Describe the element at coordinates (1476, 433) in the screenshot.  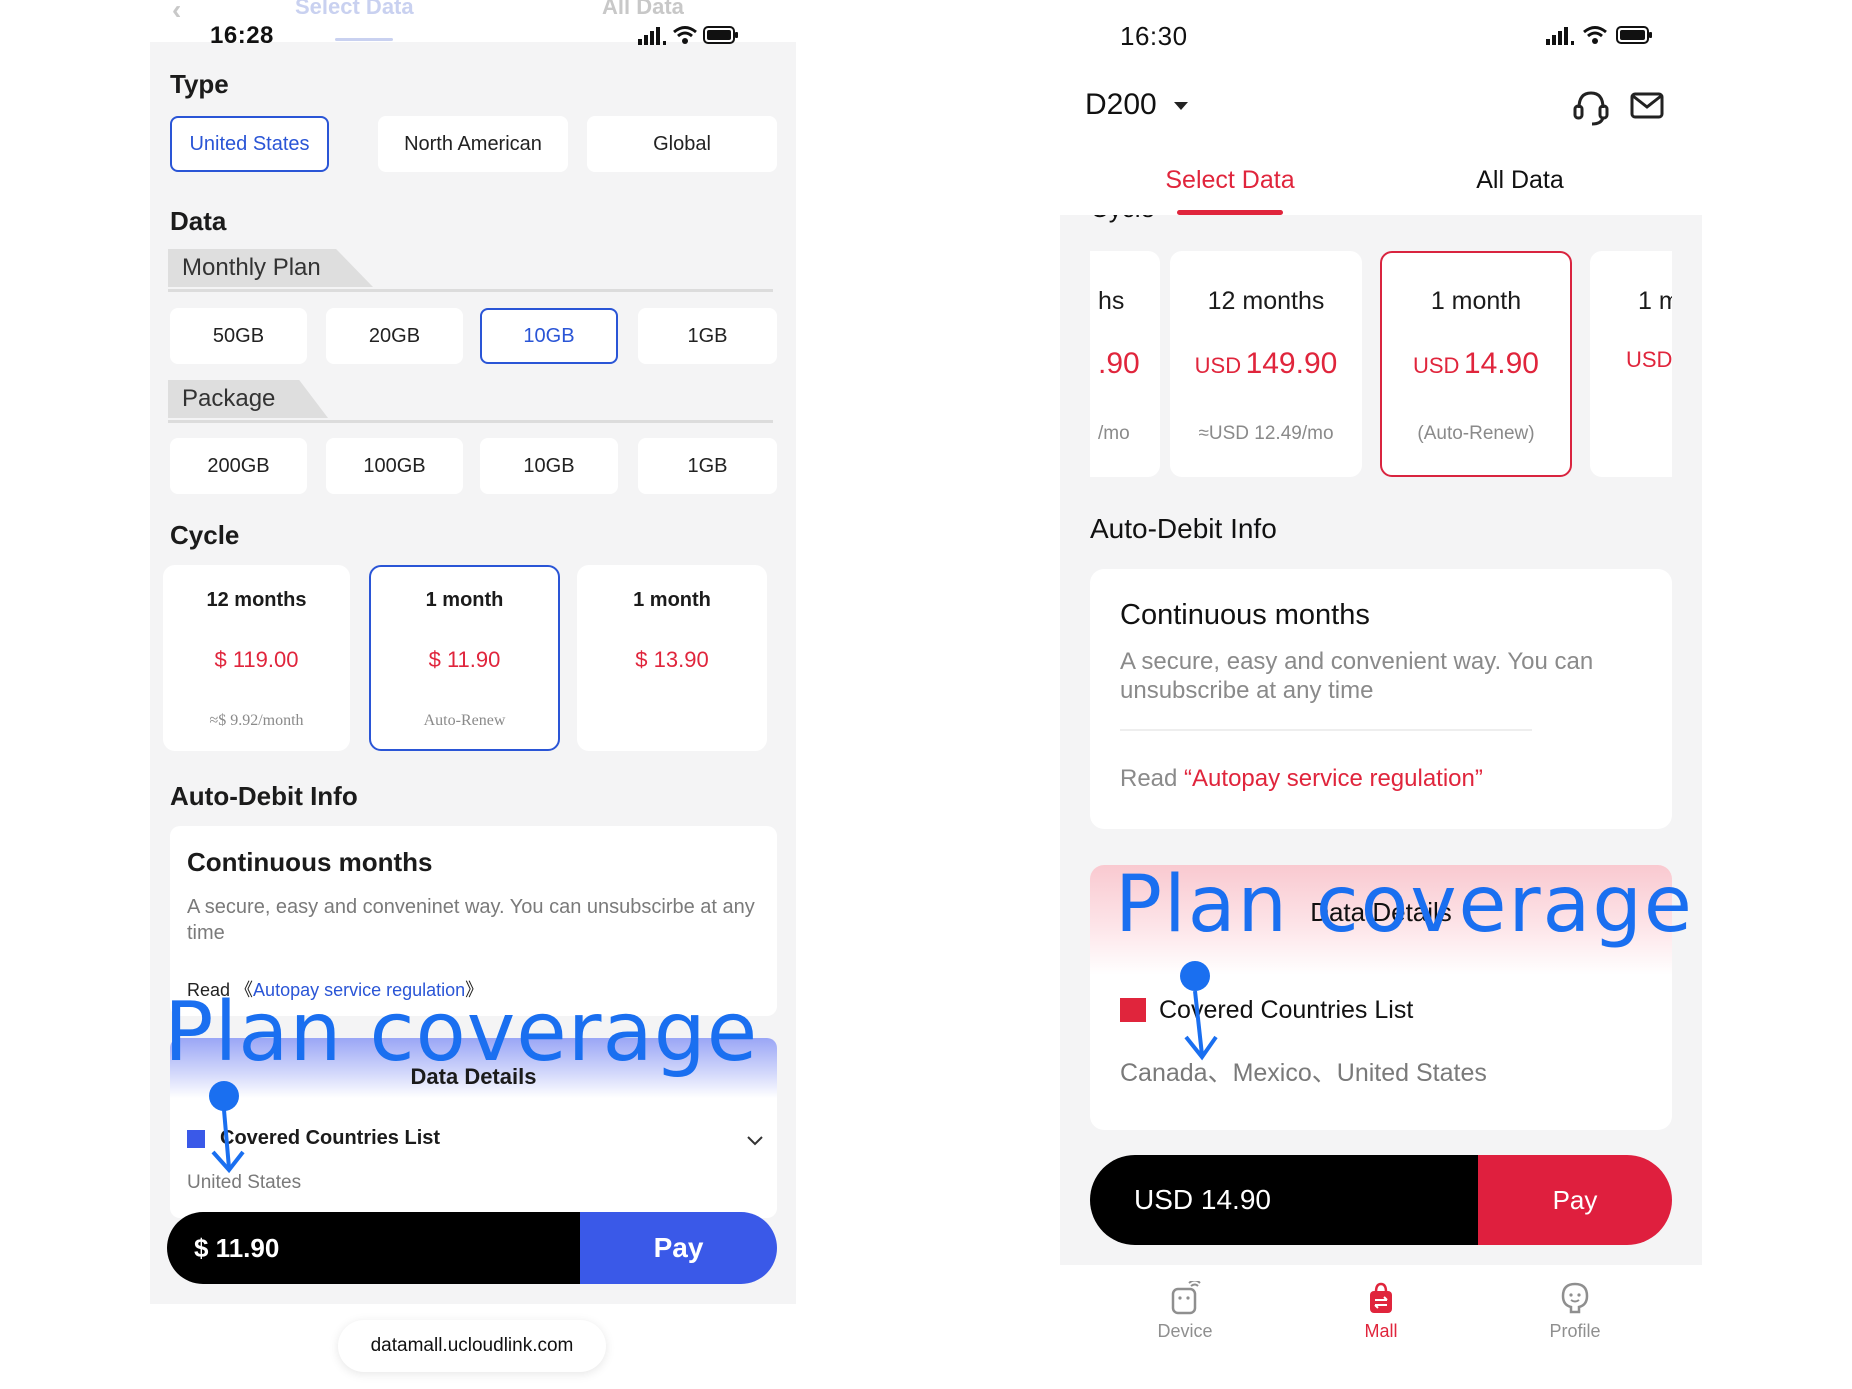
I see `cycle-sub: (Auto-Renew)` at that location.